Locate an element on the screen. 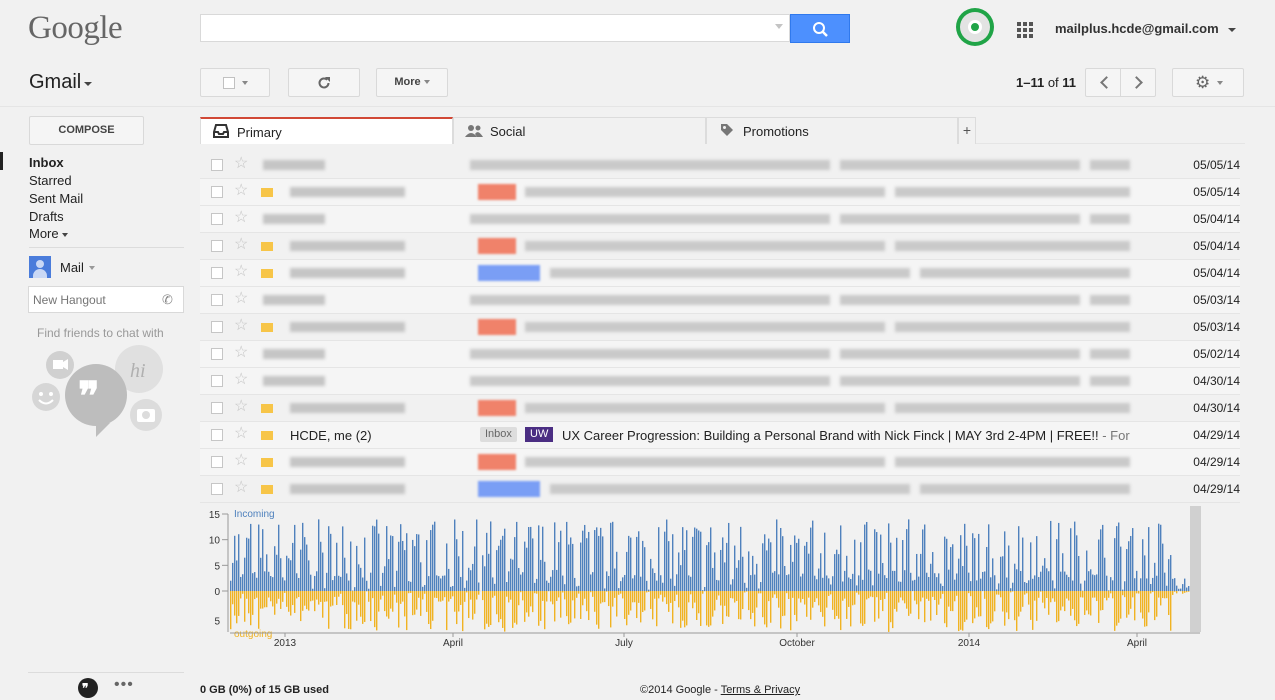  add-tab-button: + is located at coordinates (967, 130).